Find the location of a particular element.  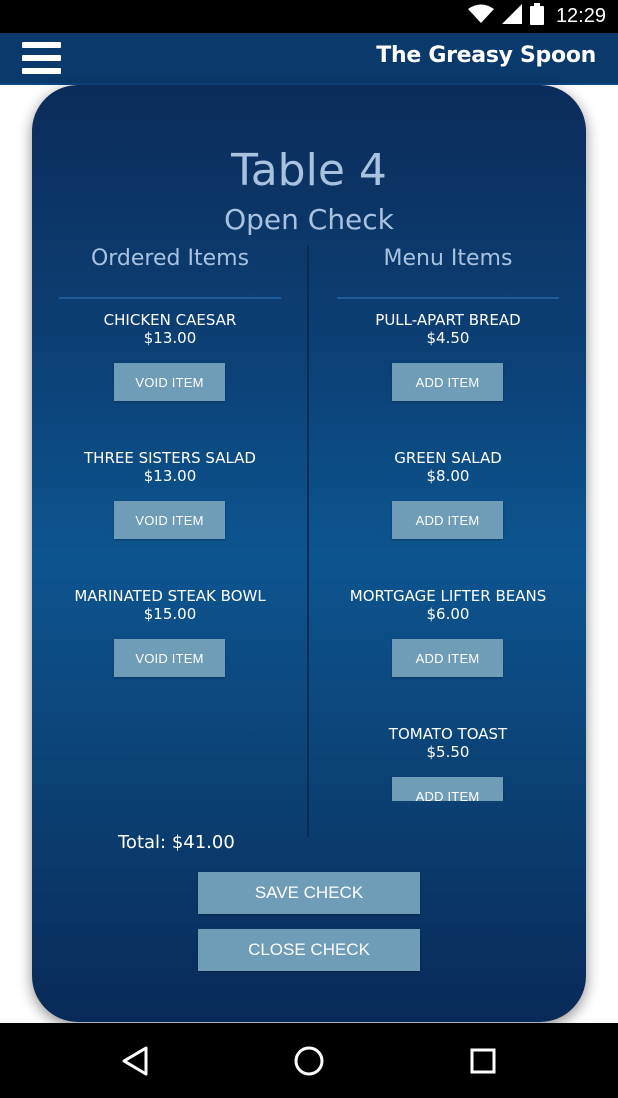

check-status: Open Check is located at coordinates (309, 219).